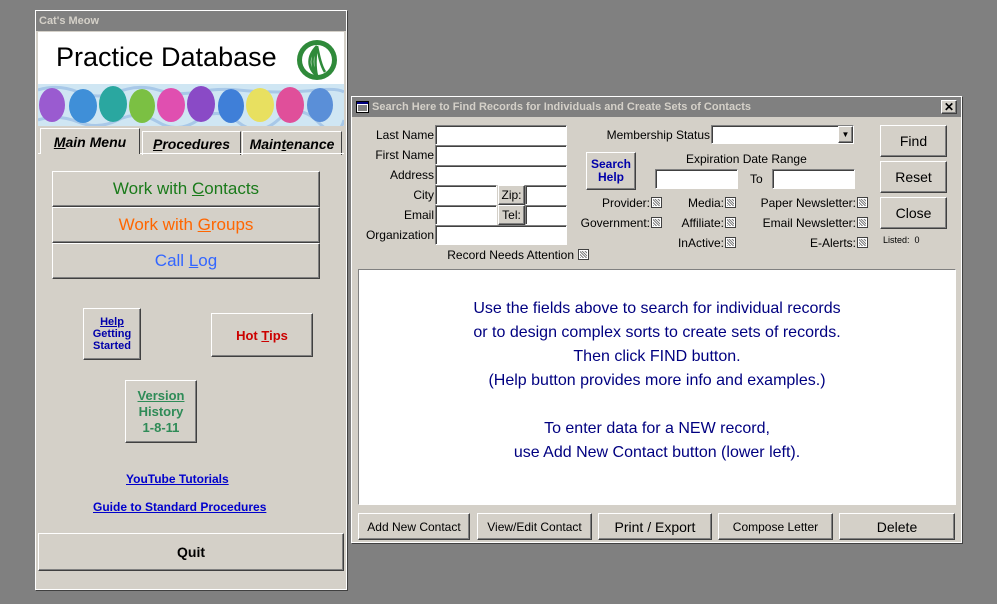 This screenshot has width=997, height=604. I want to click on affiliate-checkbox, so click(730, 222).